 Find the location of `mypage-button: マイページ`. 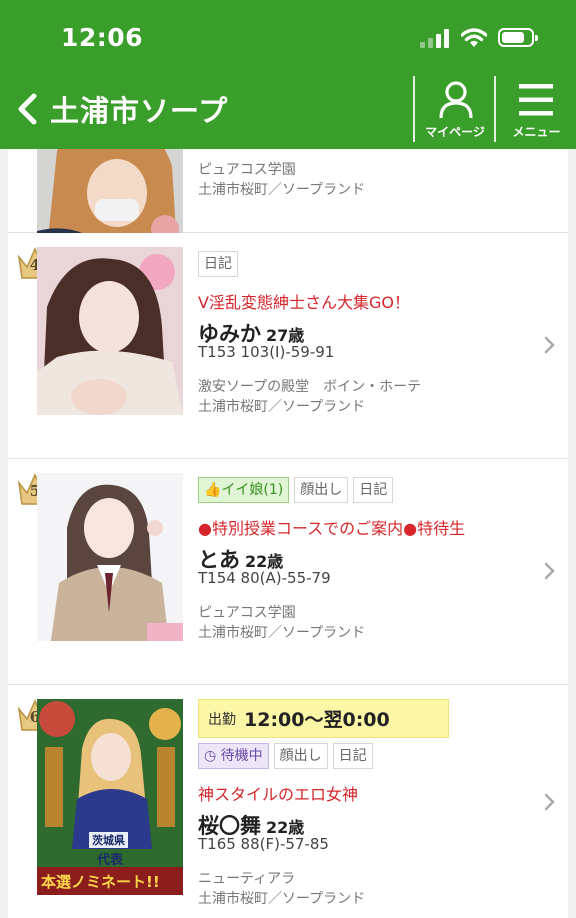

mypage-button: マイページ is located at coordinates (455, 109).